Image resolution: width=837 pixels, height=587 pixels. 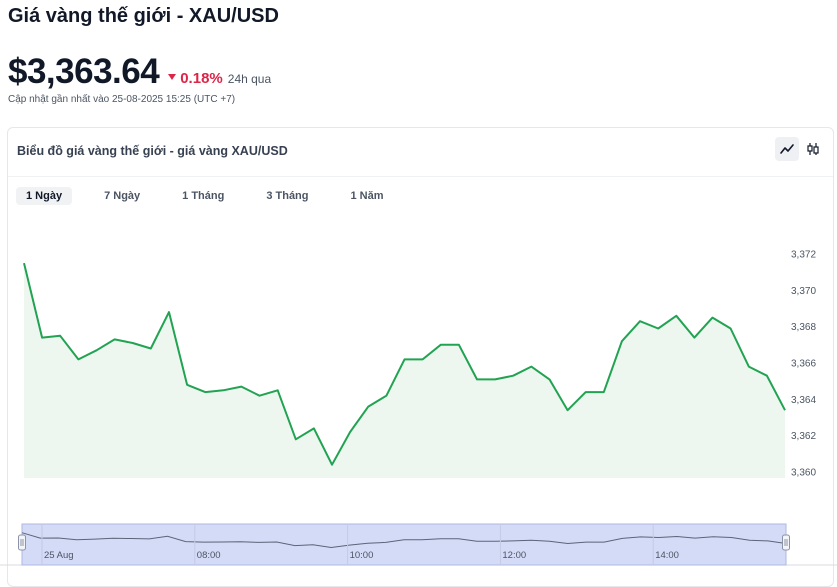 I want to click on y-tick-label: 3,372, so click(x=803, y=255).